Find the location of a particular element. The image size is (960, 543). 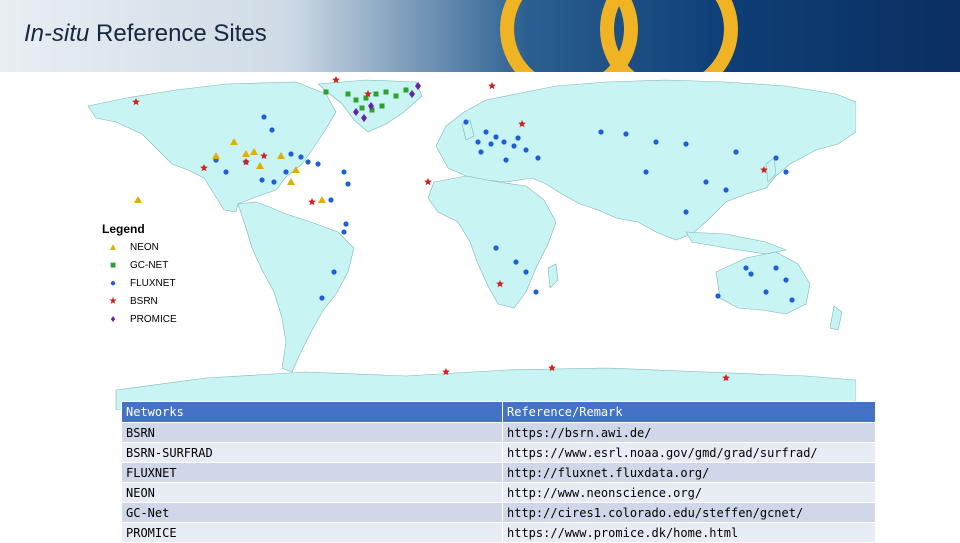

table-row: NEON http://www.neonscience.org/ is located at coordinates (498, 492).